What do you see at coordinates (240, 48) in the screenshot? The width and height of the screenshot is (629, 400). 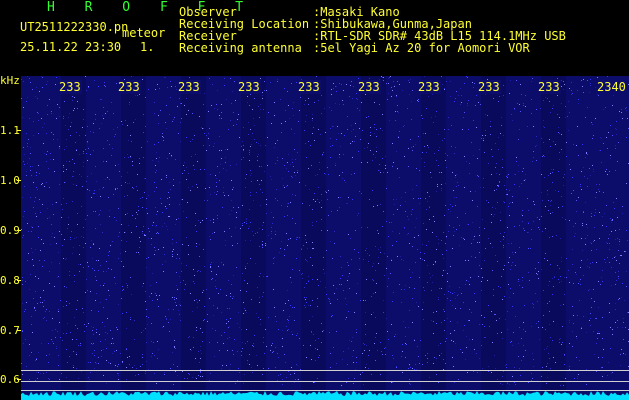 I see `antenna-key: Receiving antenna` at bounding box center [240, 48].